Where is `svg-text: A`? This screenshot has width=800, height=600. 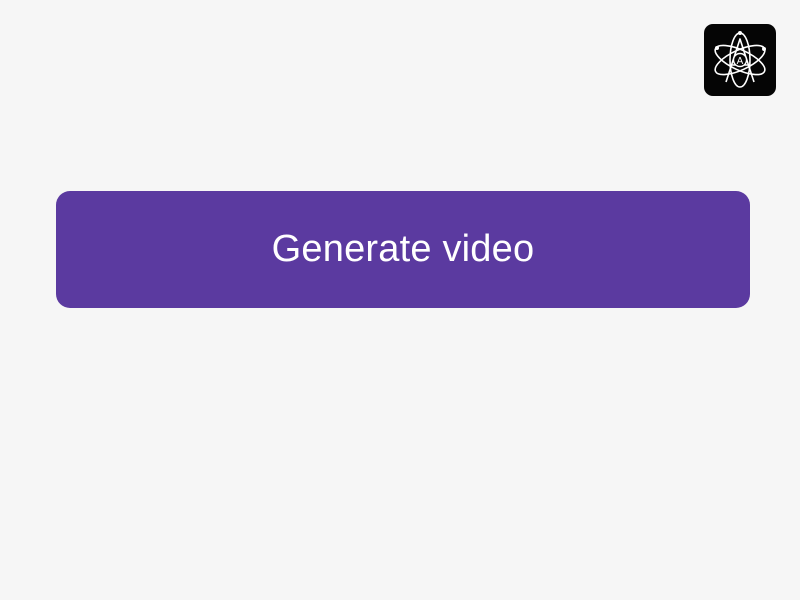
svg-text: A is located at coordinates (740, 61).